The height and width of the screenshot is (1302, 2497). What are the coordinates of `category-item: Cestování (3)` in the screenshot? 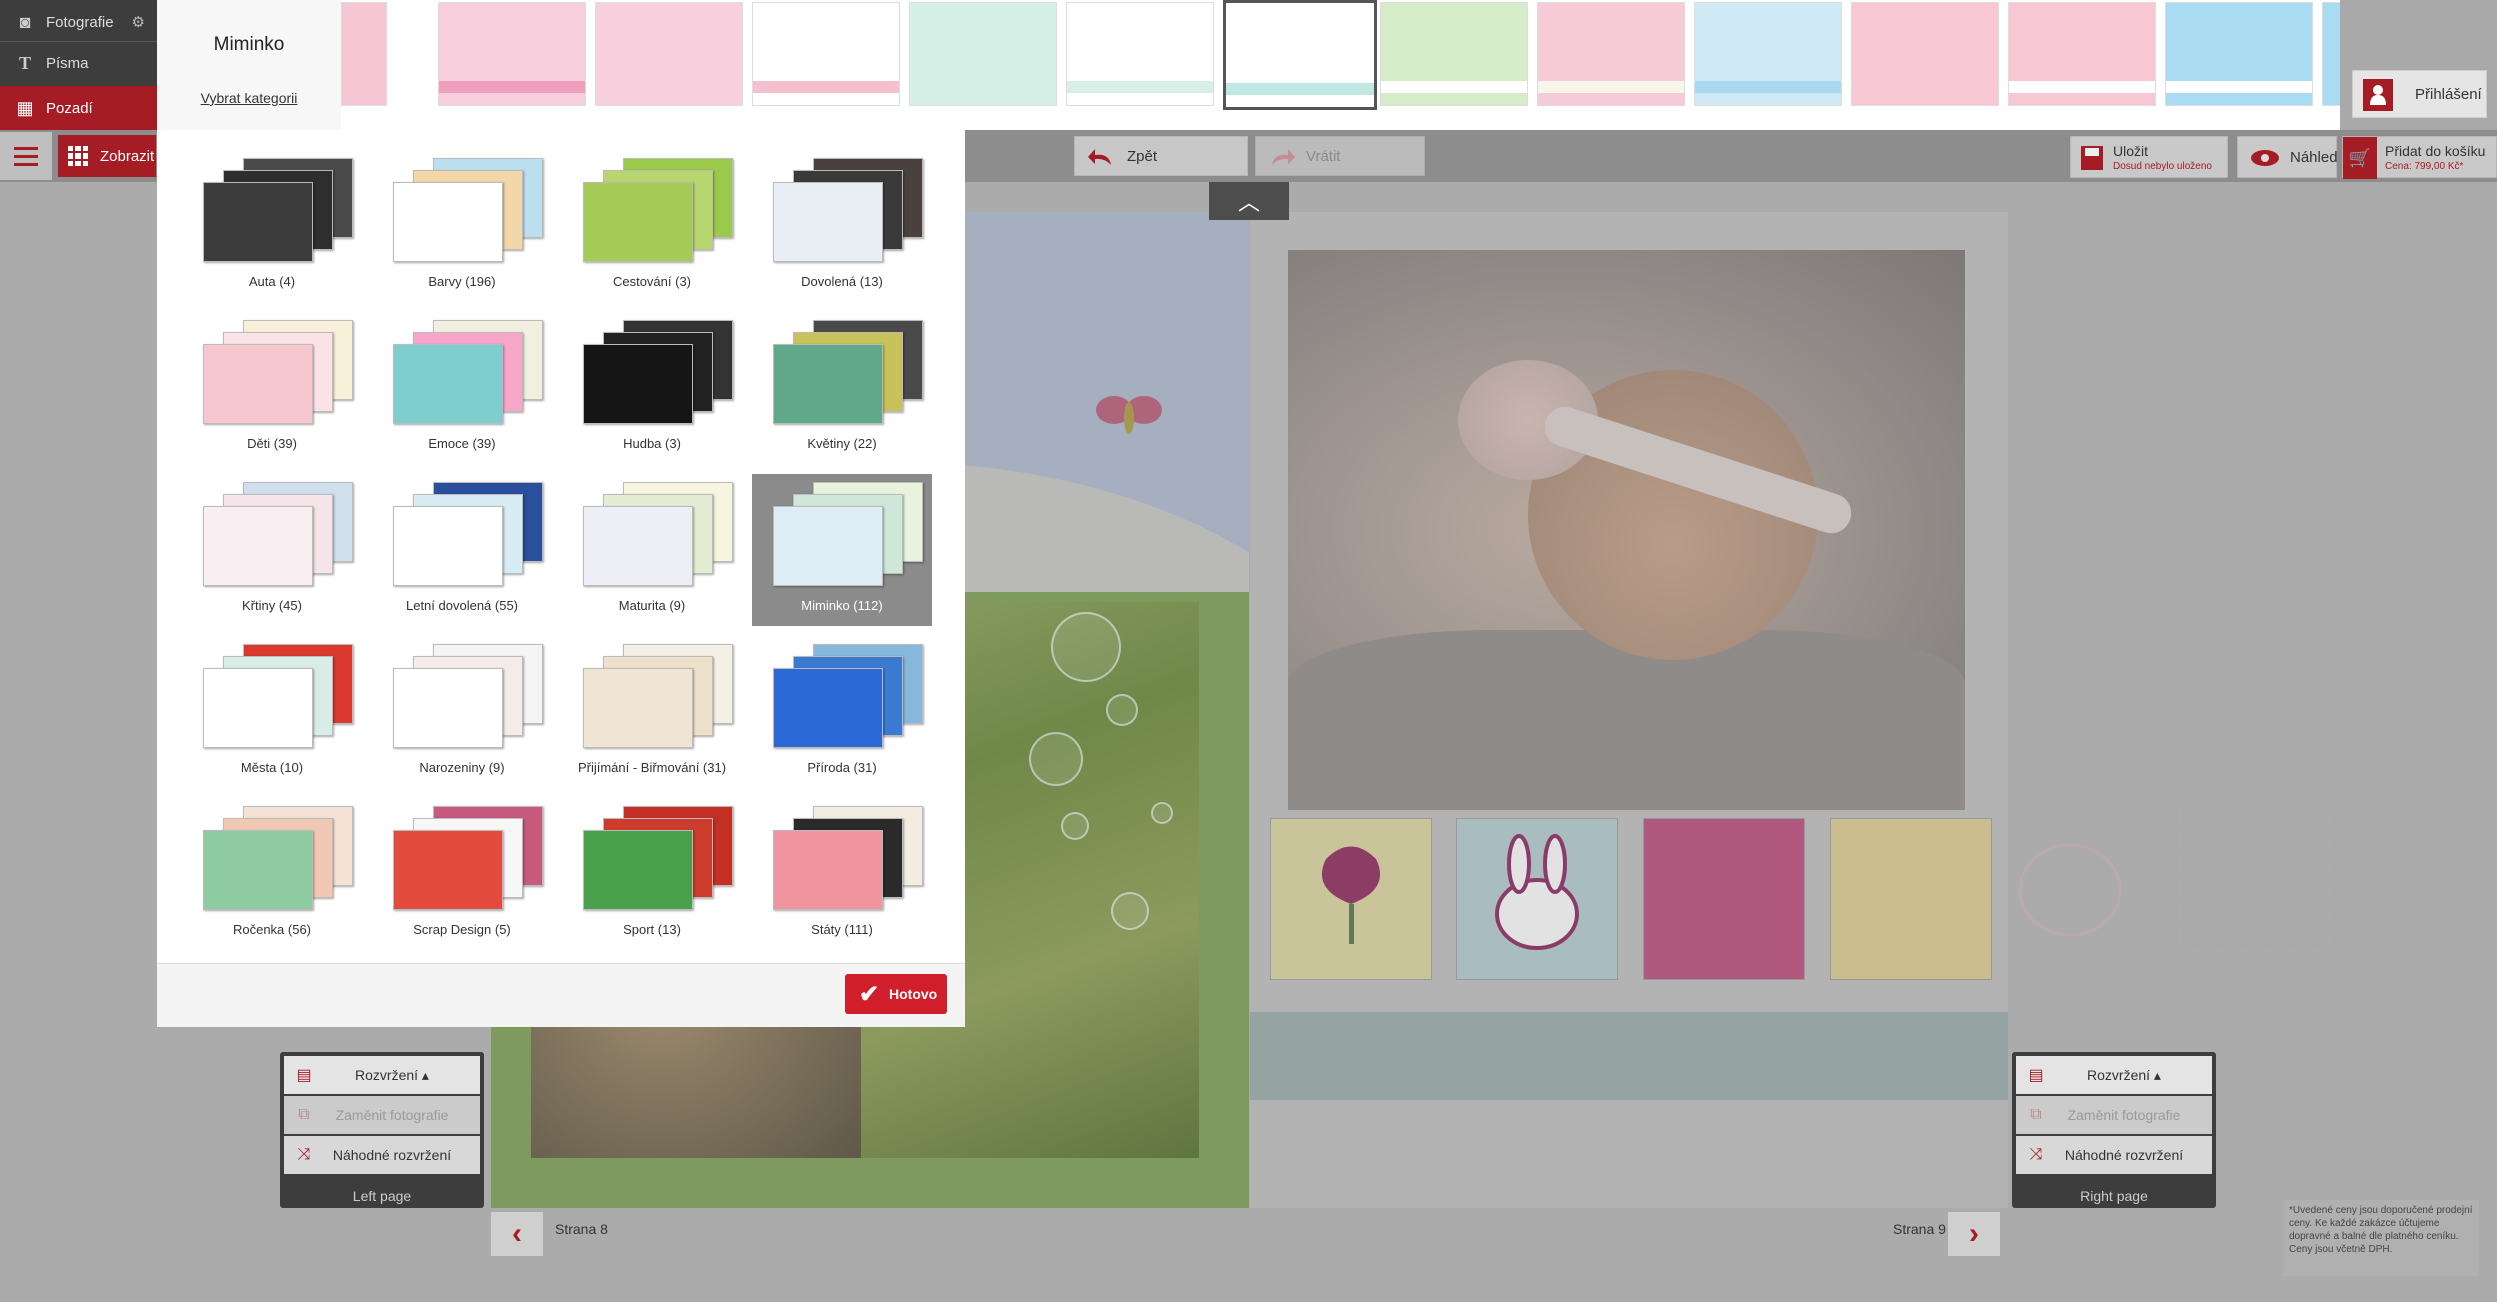 It's located at (652, 226).